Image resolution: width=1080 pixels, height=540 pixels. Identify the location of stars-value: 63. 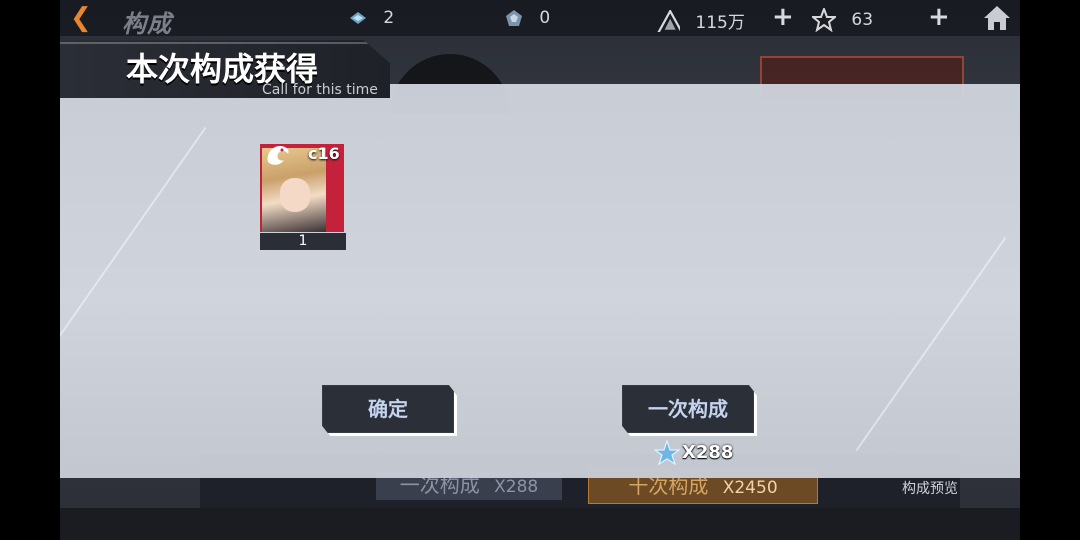
(862, 20).